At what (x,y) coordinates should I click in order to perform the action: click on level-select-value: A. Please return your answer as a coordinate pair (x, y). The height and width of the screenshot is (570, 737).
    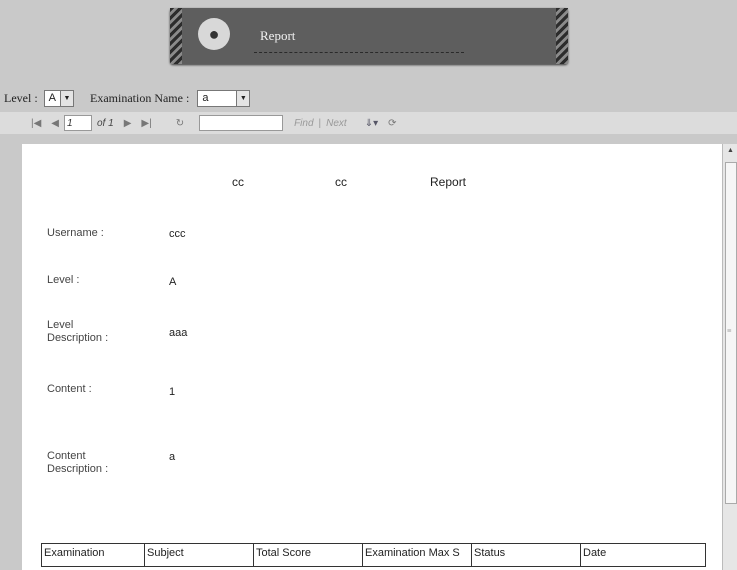
    Looking at the image, I should click on (52, 98).